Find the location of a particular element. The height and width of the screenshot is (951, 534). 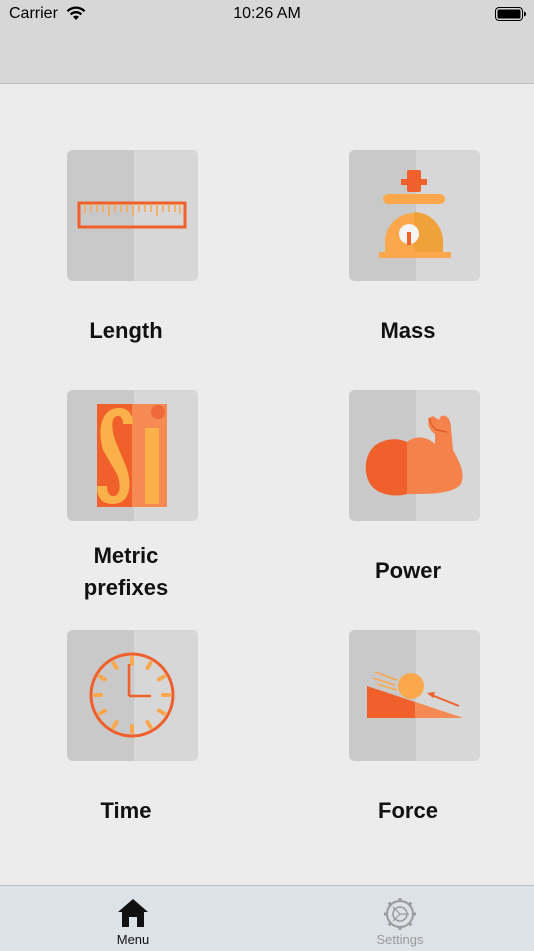

power-tile is located at coordinates (414, 455).